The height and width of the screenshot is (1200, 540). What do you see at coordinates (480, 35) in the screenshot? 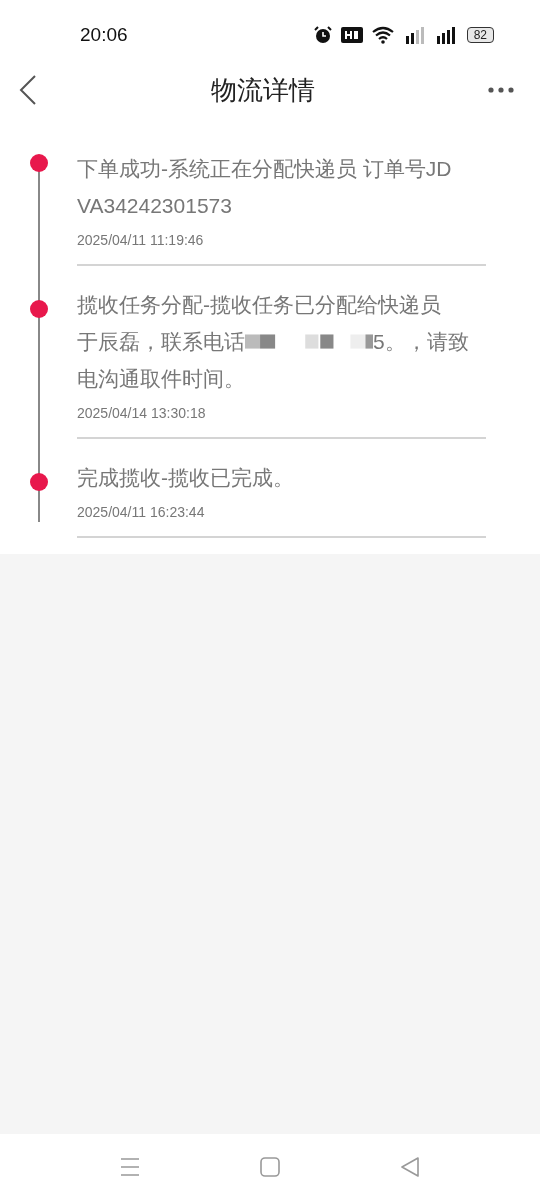
I see `battery-level: 82` at bounding box center [480, 35].